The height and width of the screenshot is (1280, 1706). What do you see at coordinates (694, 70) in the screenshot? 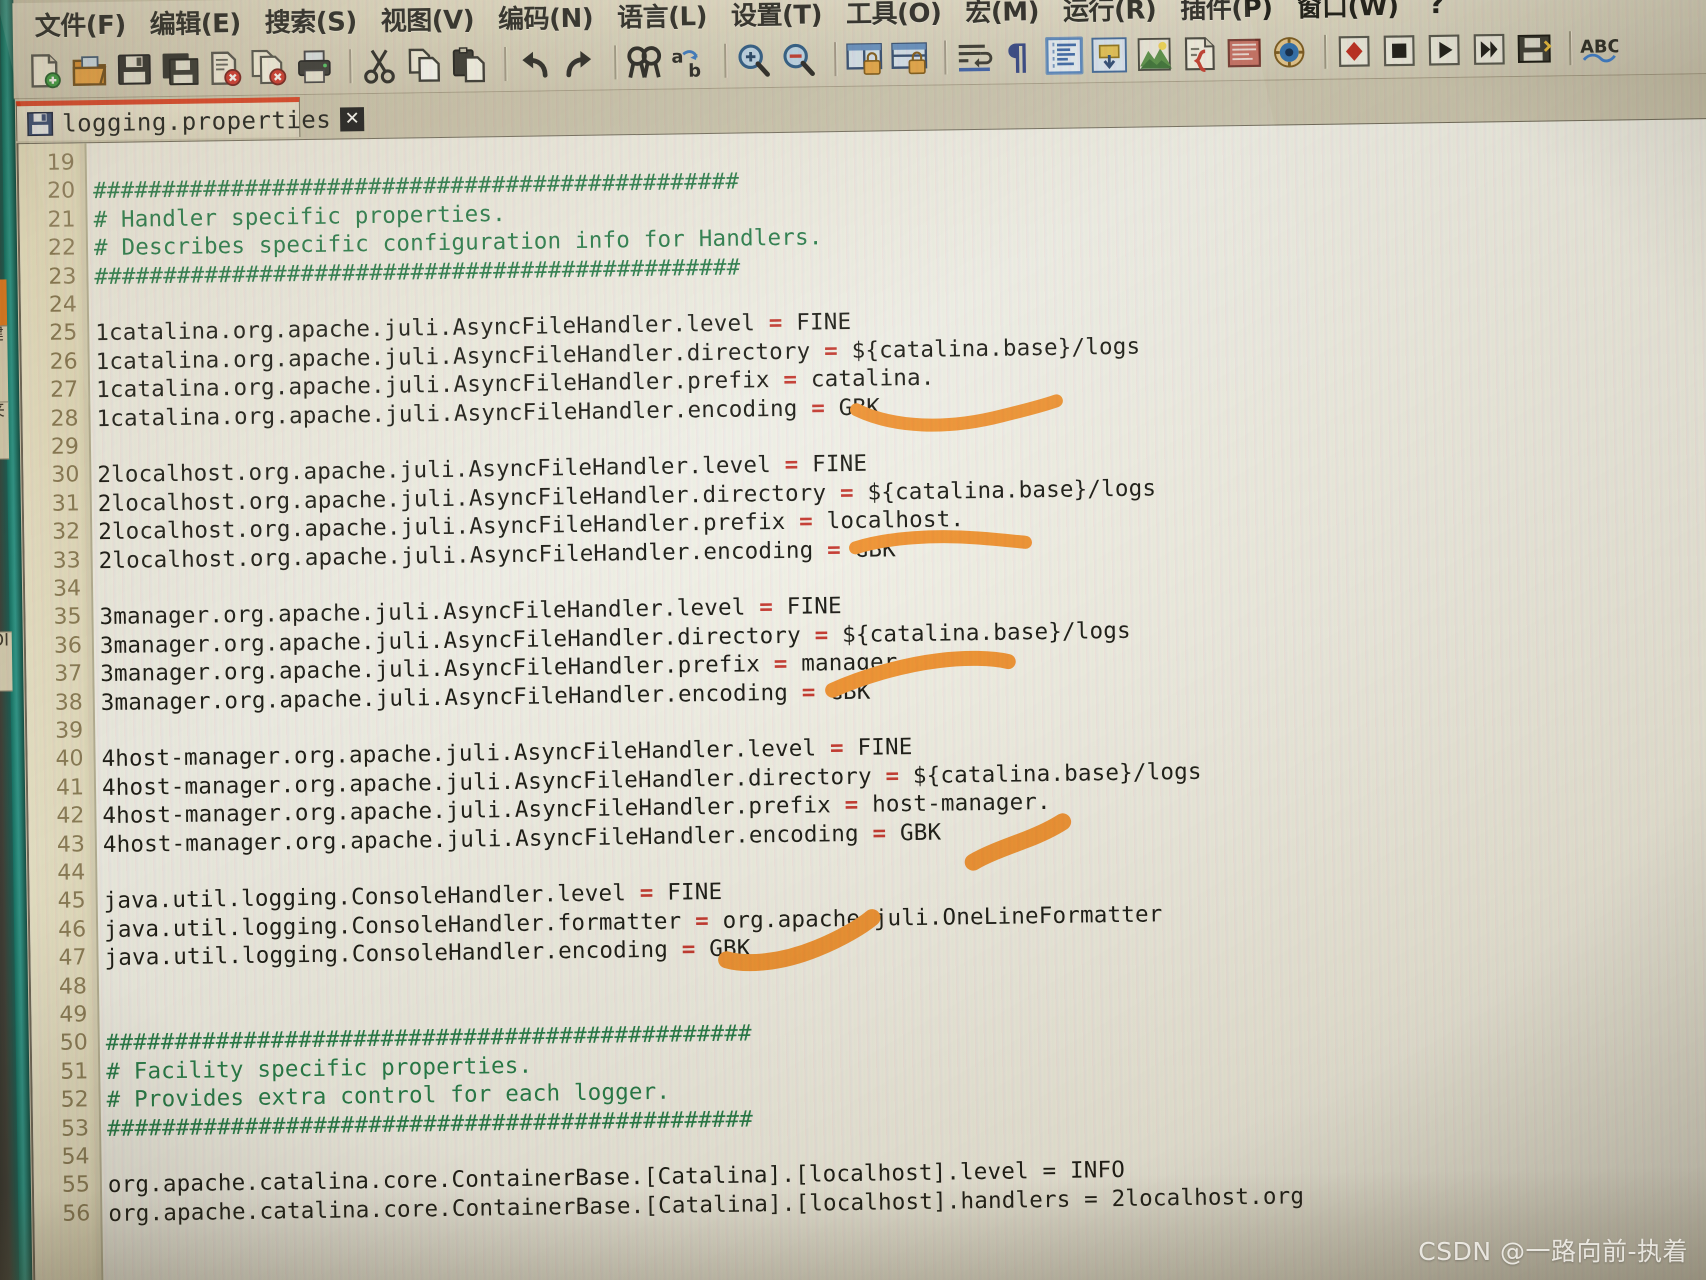
I see `svg-text: b` at bounding box center [694, 70].